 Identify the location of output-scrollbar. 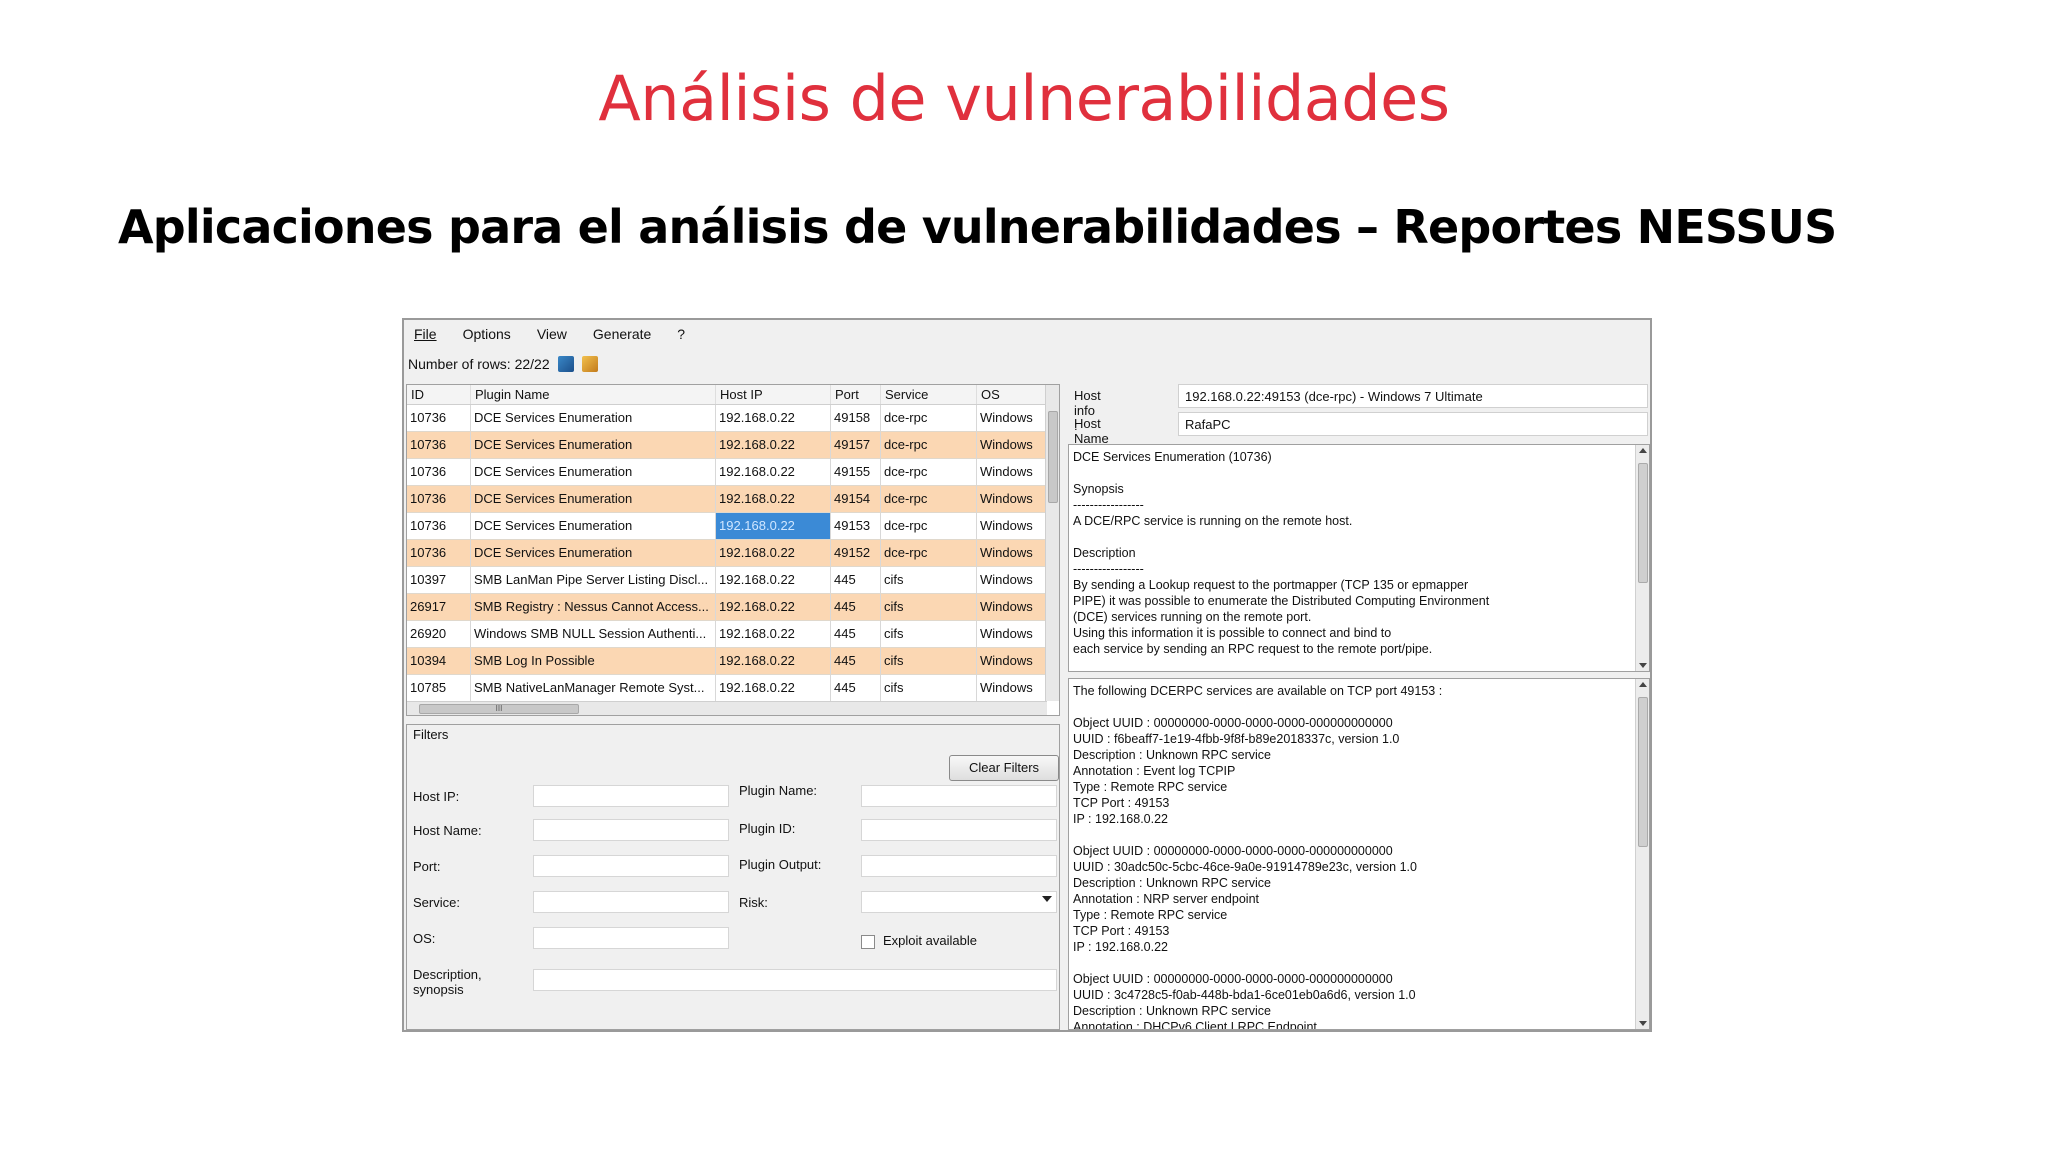
(1642, 854).